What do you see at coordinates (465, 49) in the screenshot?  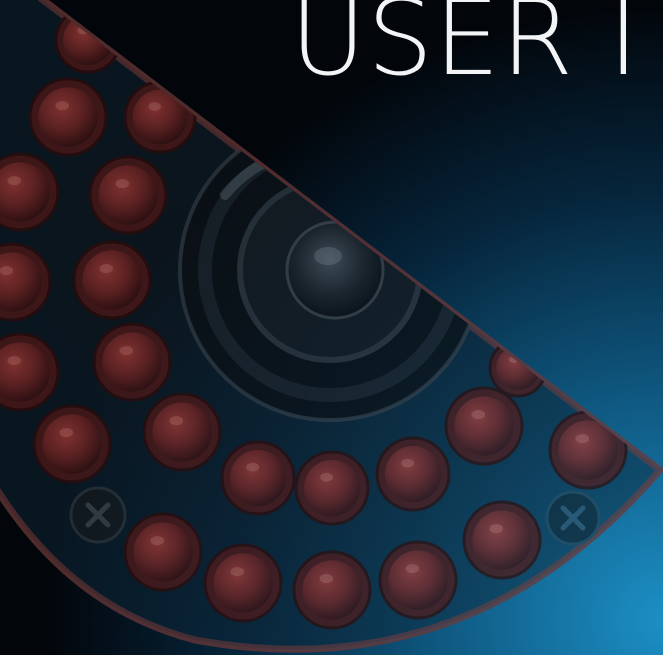 I see `page-title: USER I` at bounding box center [465, 49].